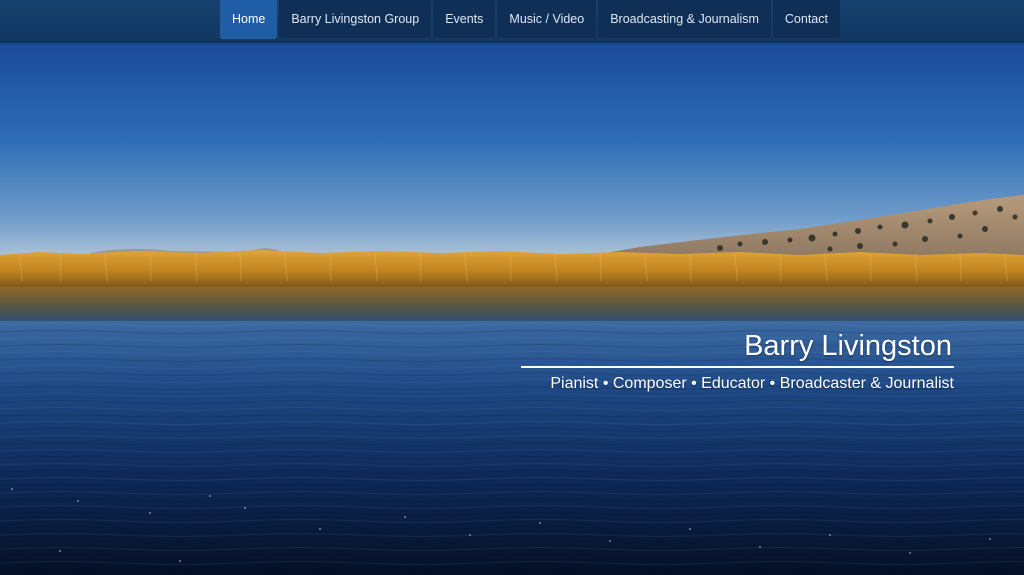 Image resolution: width=1024 pixels, height=575 pixels. What do you see at coordinates (249, 19) in the screenshot?
I see `nav-item-home: Home` at bounding box center [249, 19].